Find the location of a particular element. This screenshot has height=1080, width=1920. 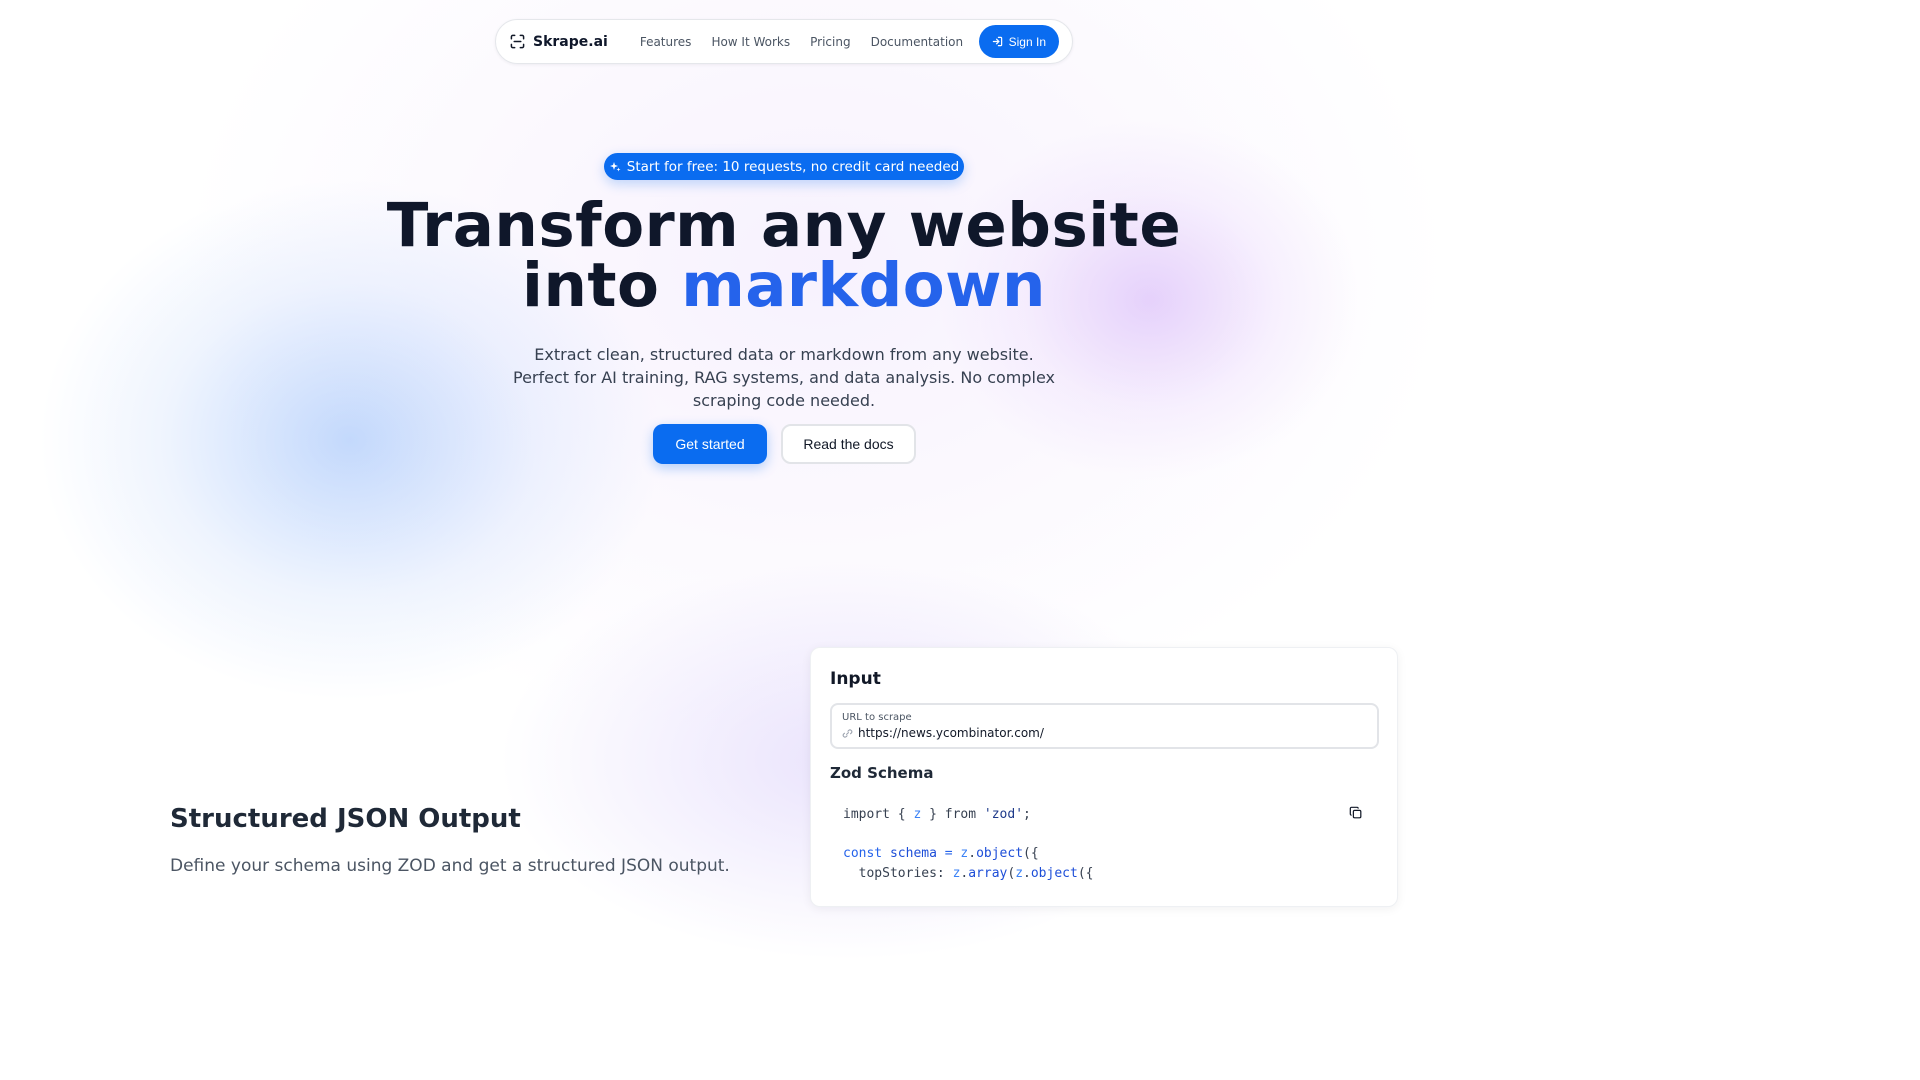

code-line-3: const schema = z.object({ is located at coordinates (941, 853).